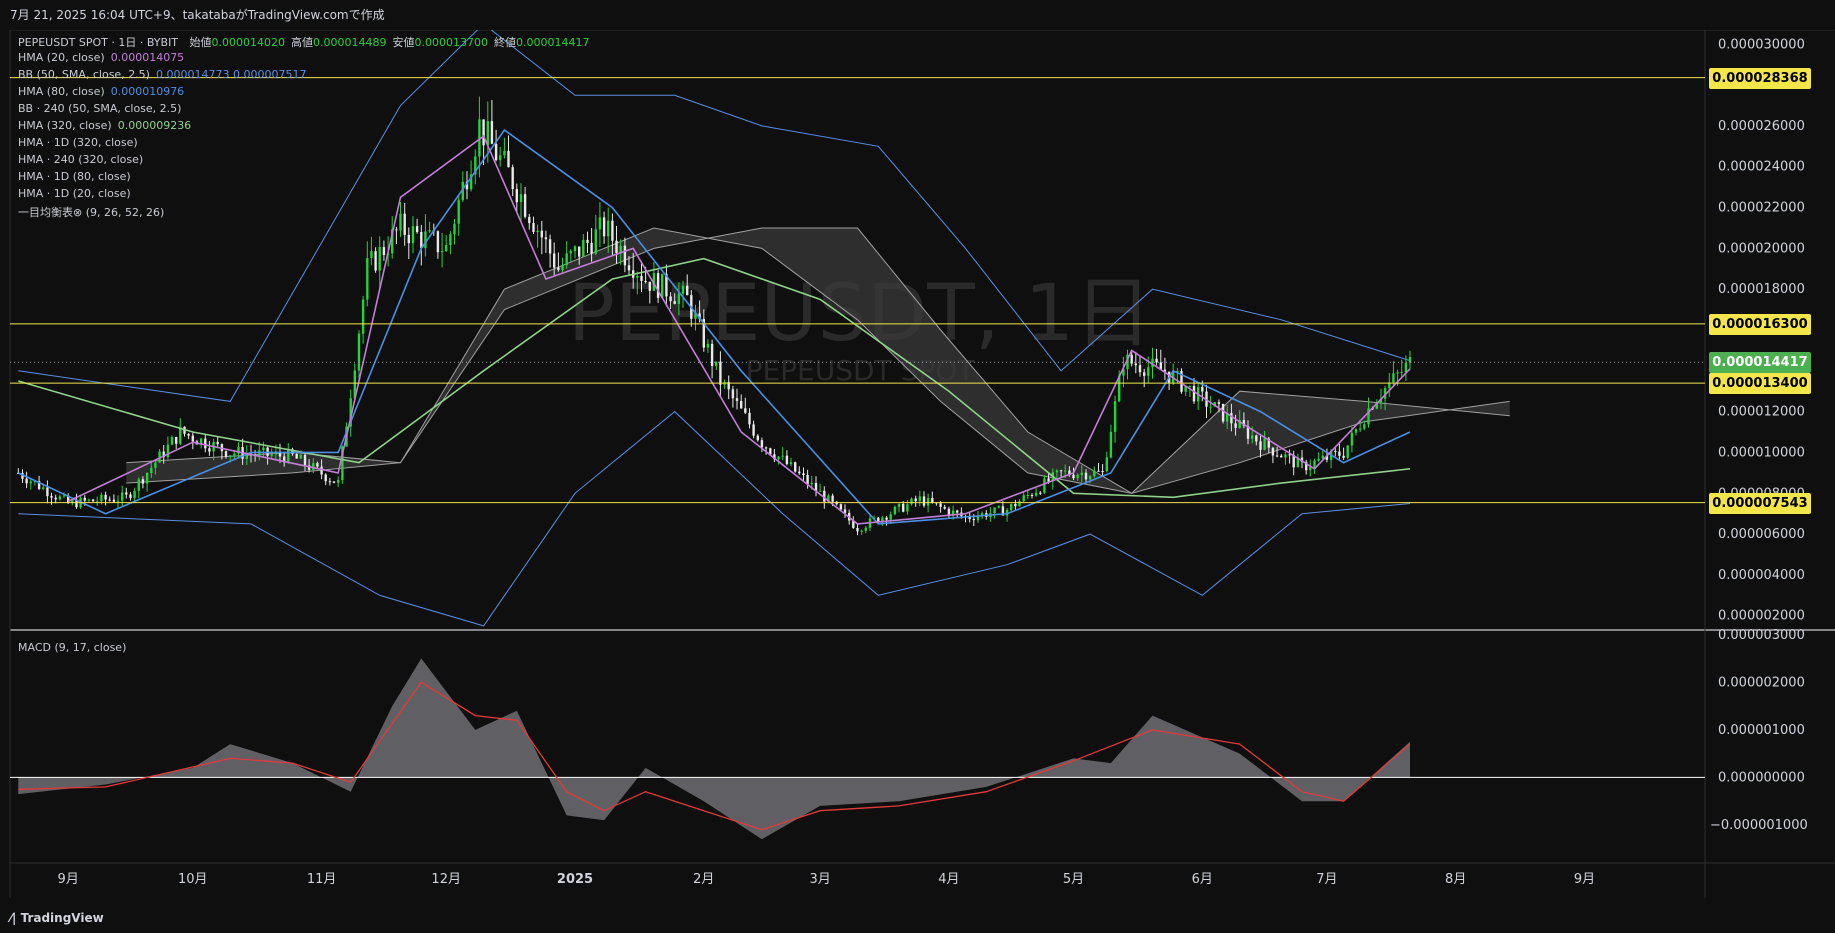  What do you see at coordinates (948, 879) in the screenshot?
I see `time-tick-label: 4月` at bounding box center [948, 879].